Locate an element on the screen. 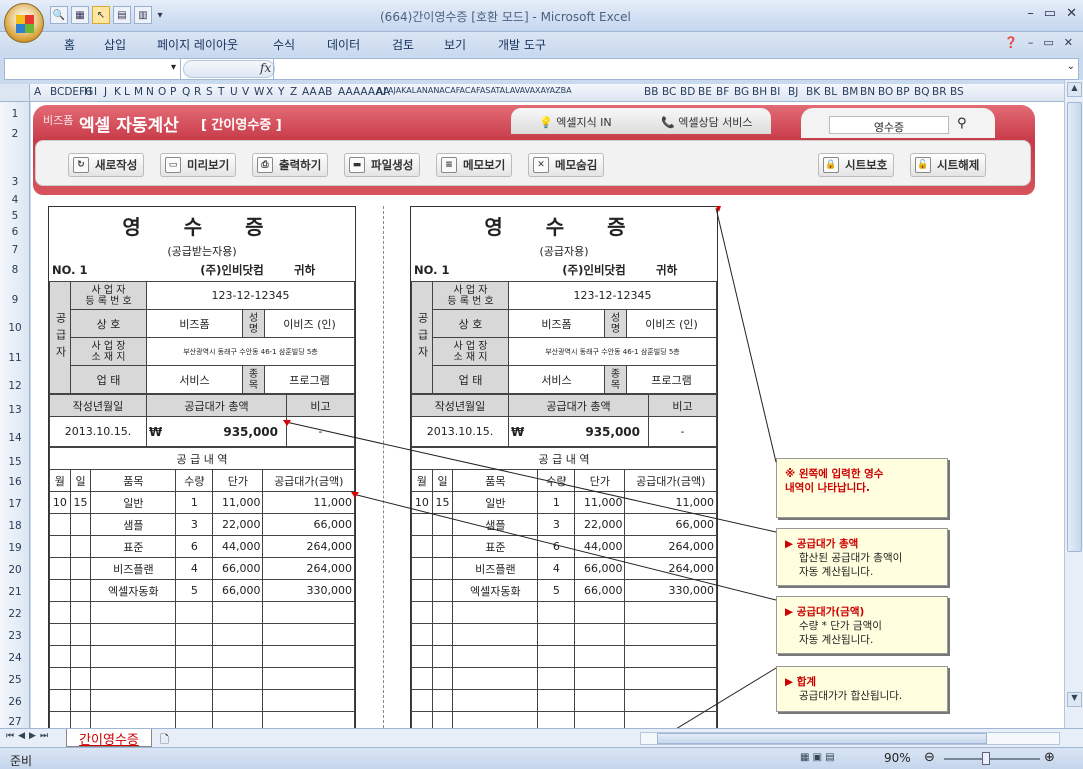  column-label: Q is located at coordinates (186, 92).